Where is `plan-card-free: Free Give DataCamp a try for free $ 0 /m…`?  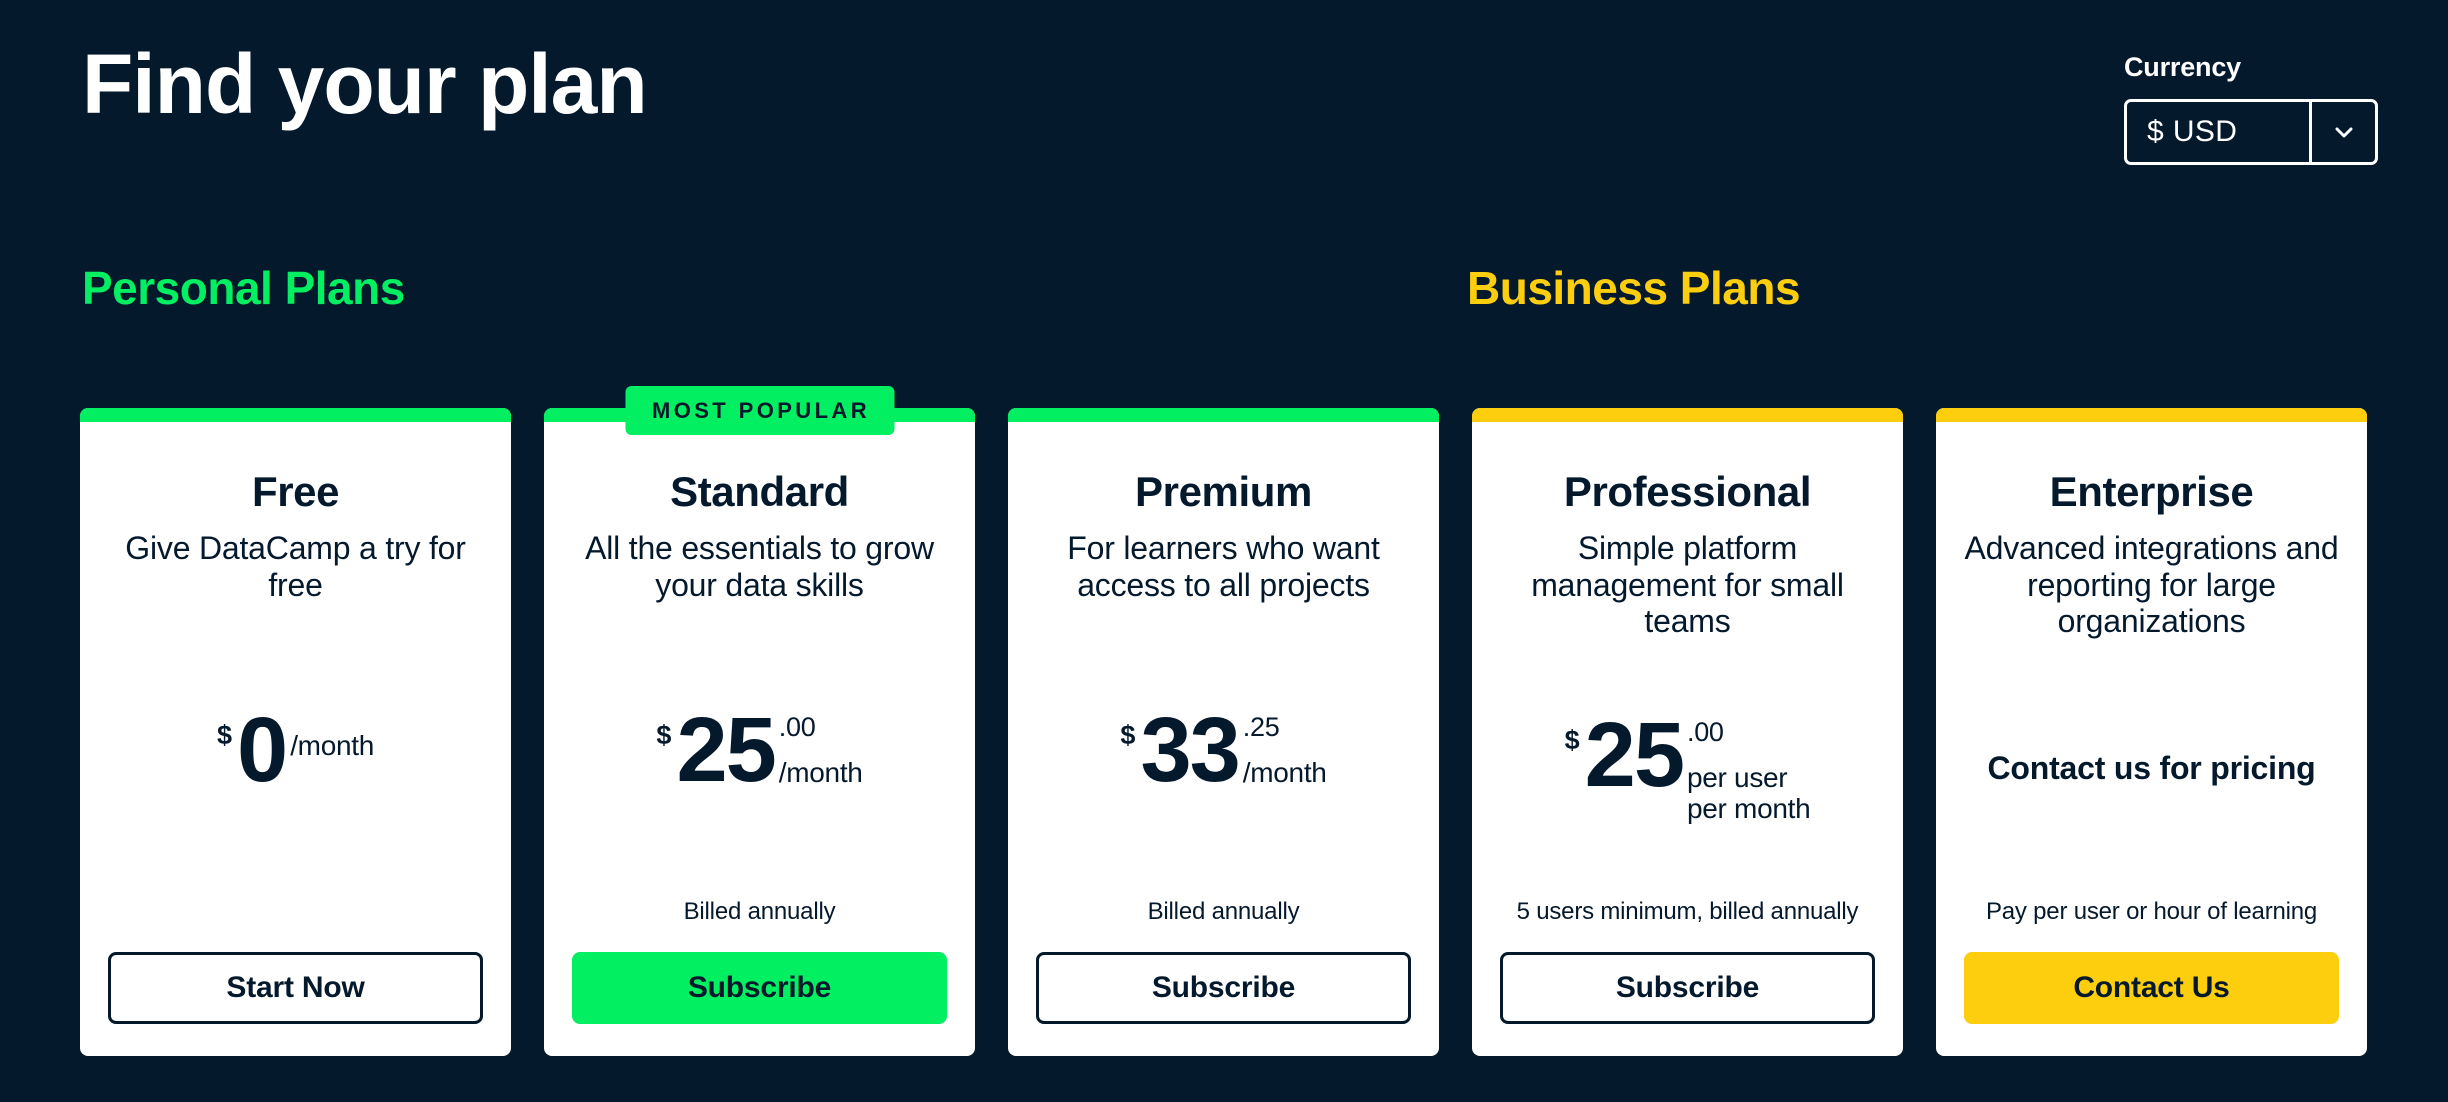
plan-card-free: Free Give DataCamp a try for free $ 0 /m… is located at coordinates (295, 732).